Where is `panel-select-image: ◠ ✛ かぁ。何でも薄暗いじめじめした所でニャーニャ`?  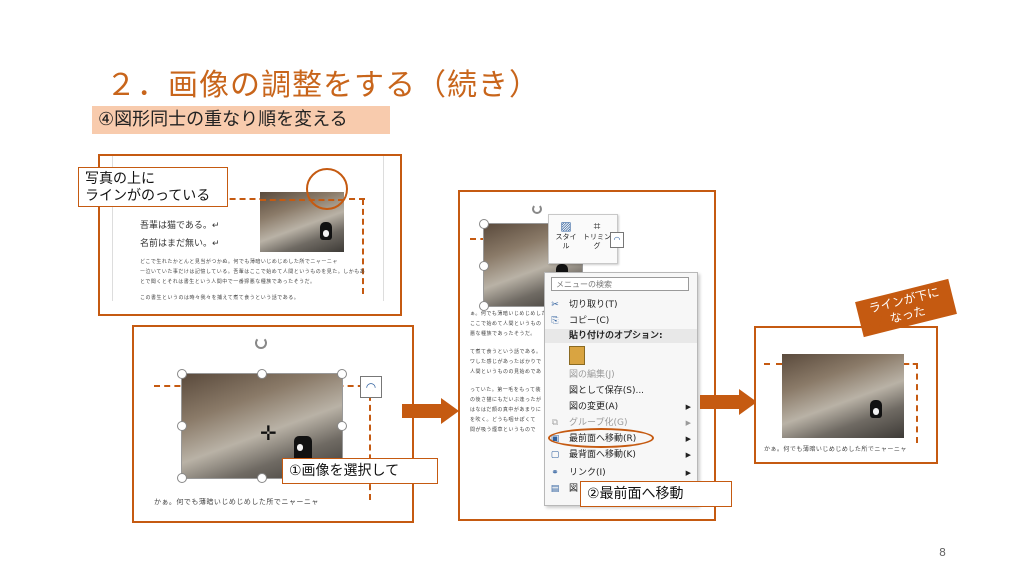
panel-select-image: ◠ ✛ かぁ。何でも薄暗いじめじめした所でニャーニャ is located at coordinates (273, 424).